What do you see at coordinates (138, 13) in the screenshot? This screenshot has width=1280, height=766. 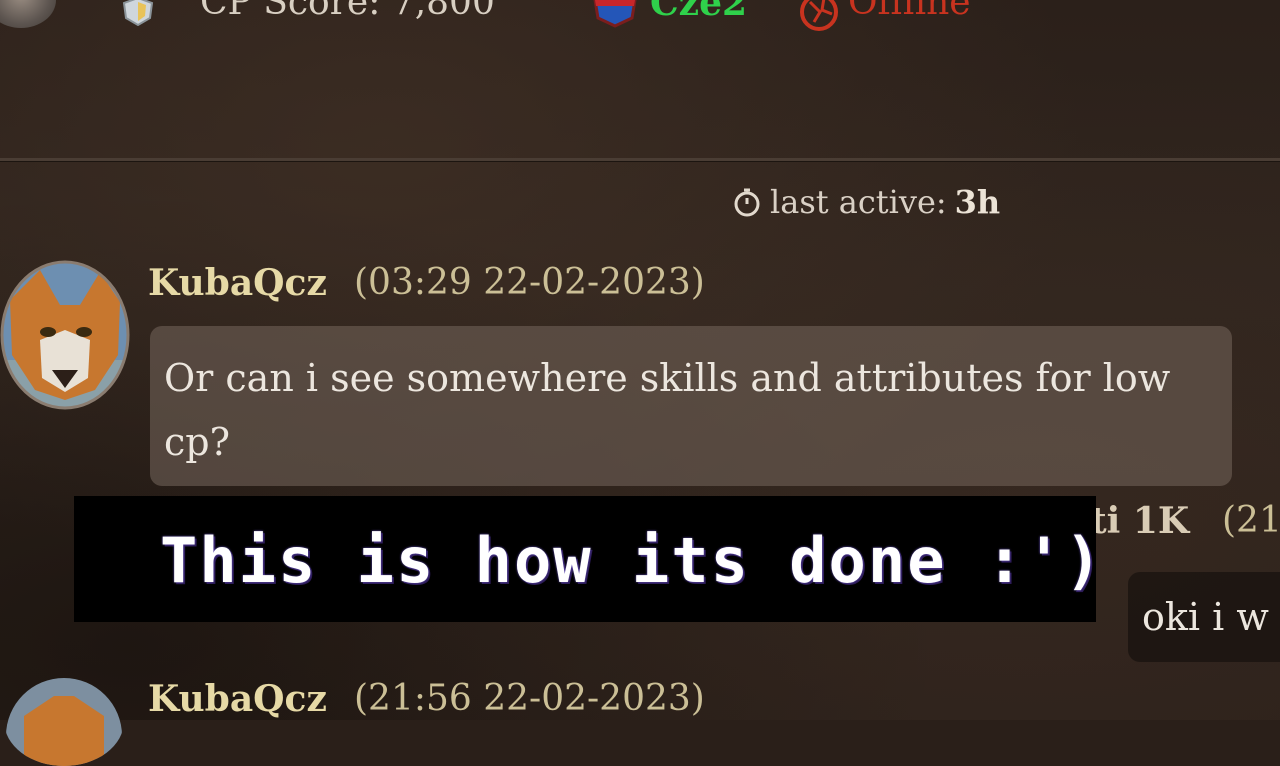 I see `shield-icon` at bounding box center [138, 13].